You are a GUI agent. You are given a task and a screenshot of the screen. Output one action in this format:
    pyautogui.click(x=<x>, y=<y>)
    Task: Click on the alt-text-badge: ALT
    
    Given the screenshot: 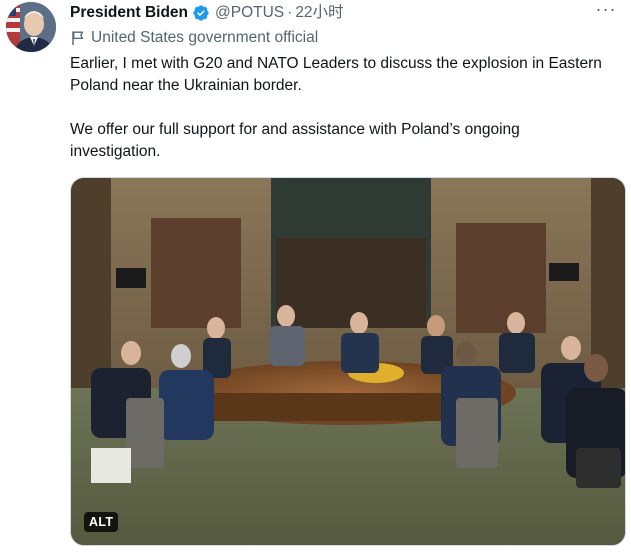 What is the action you would take?
    pyautogui.click(x=101, y=522)
    